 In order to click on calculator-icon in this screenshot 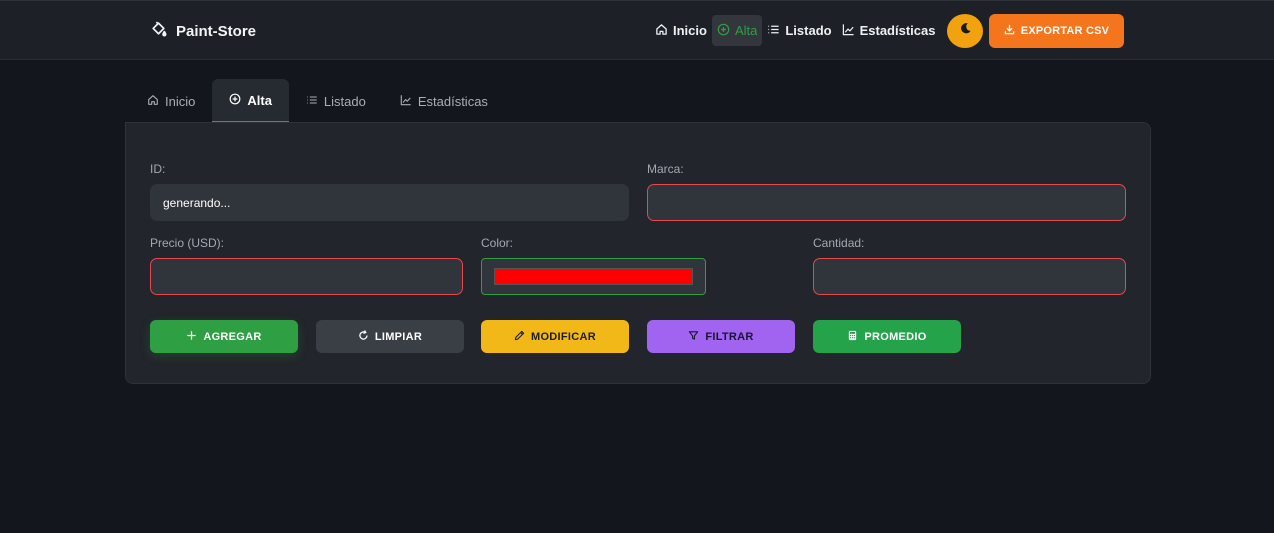, I will do `click(852, 337)`.